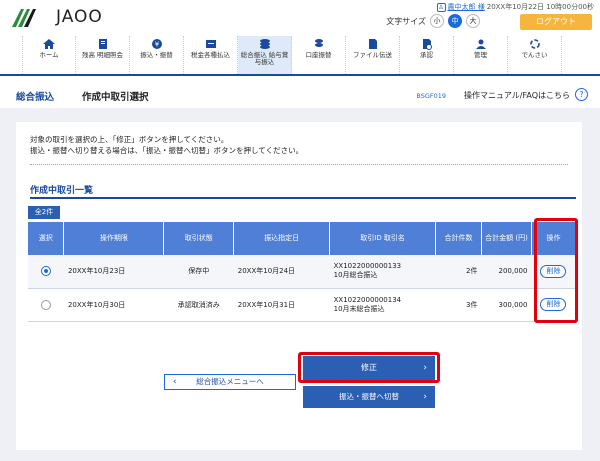  What do you see at coordinates (62, 191) in the screenshot?
I see `section-title: 作成中取引一覧` at bounding box center [62, 191].